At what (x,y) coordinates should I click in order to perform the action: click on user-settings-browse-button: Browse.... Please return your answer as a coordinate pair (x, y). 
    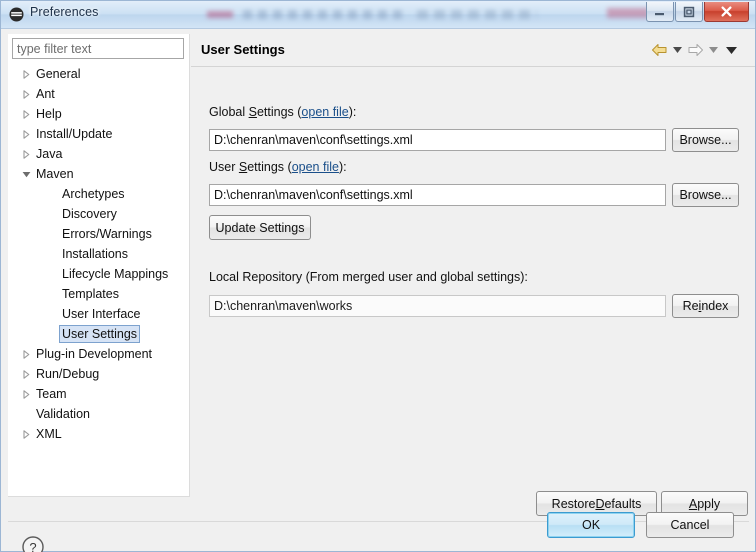
    Looking at the image, I should click on (705, 195).